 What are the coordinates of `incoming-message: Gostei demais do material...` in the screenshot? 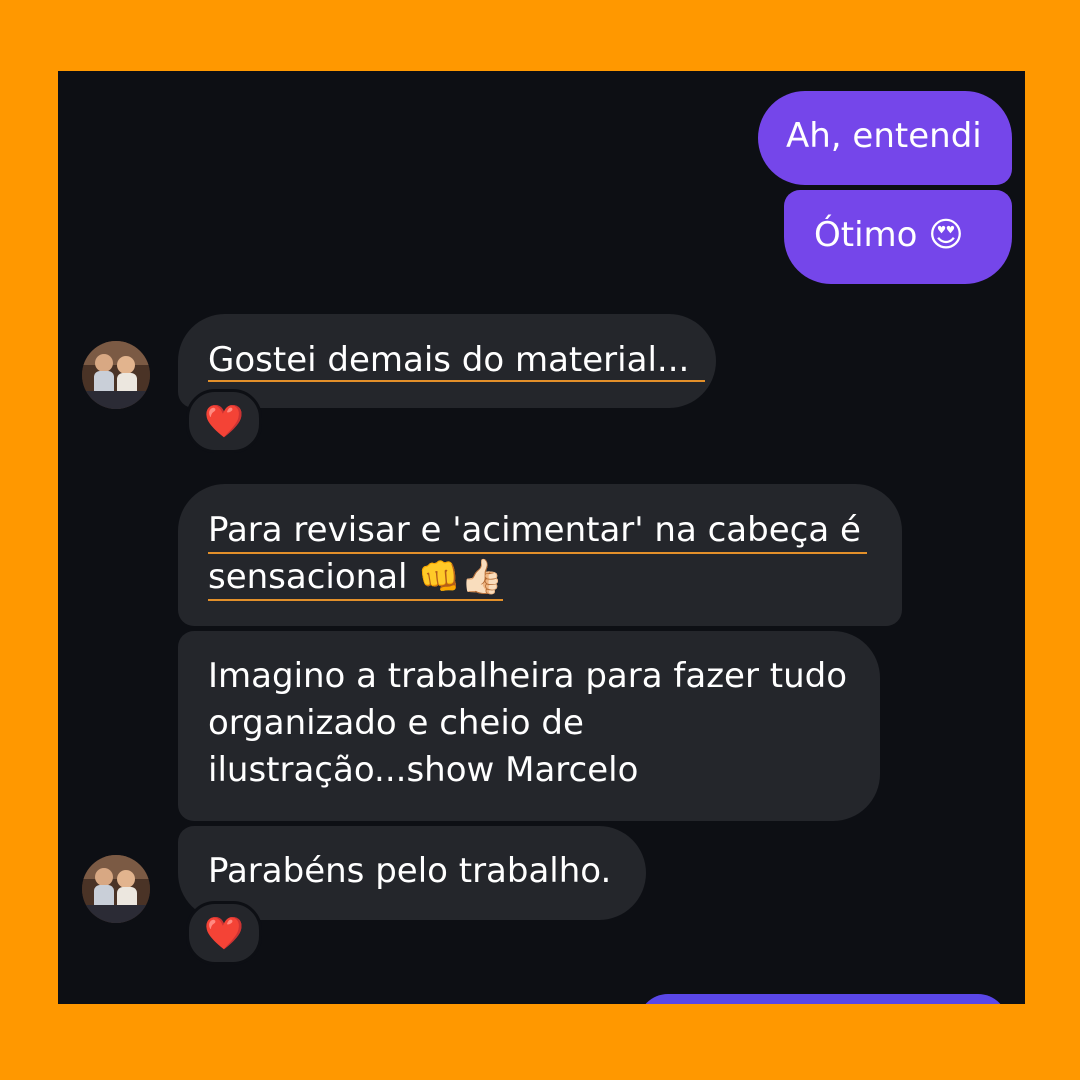 It's located at (447, 361).